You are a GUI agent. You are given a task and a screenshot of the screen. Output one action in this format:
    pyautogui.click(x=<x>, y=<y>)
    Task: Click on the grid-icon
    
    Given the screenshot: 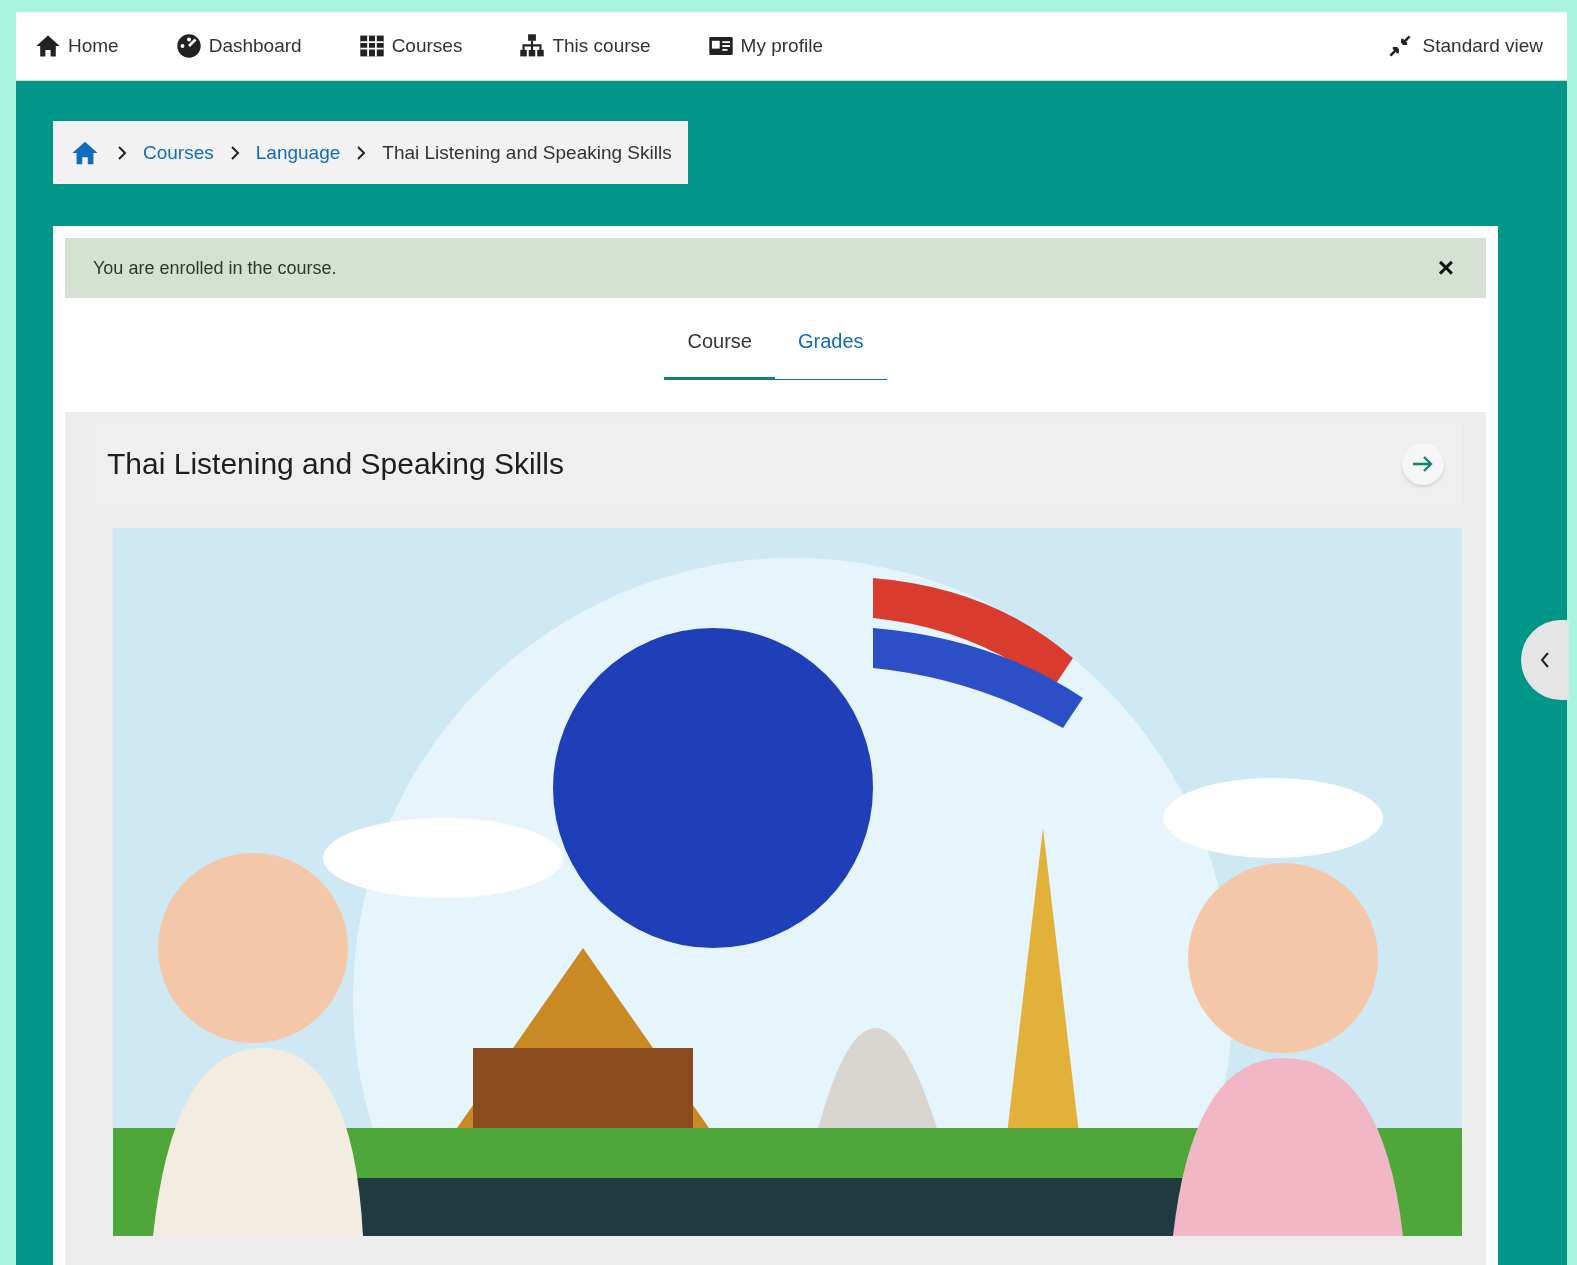 What is the action you would take?
    pyautogui.click(x=371, y=46)
    